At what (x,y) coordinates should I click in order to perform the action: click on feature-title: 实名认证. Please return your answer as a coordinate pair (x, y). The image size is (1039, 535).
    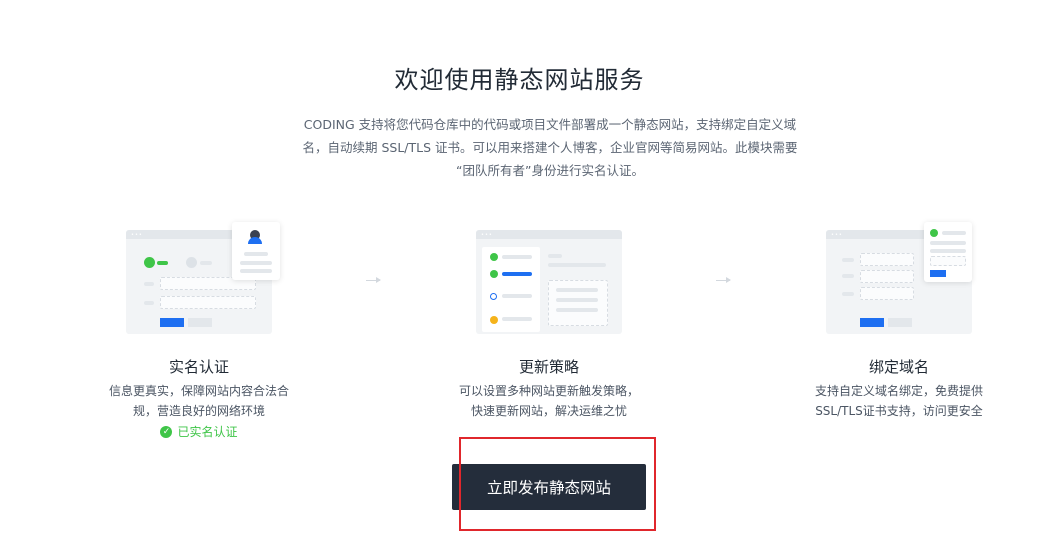
    Looking at the image, I should click on (198, 367).